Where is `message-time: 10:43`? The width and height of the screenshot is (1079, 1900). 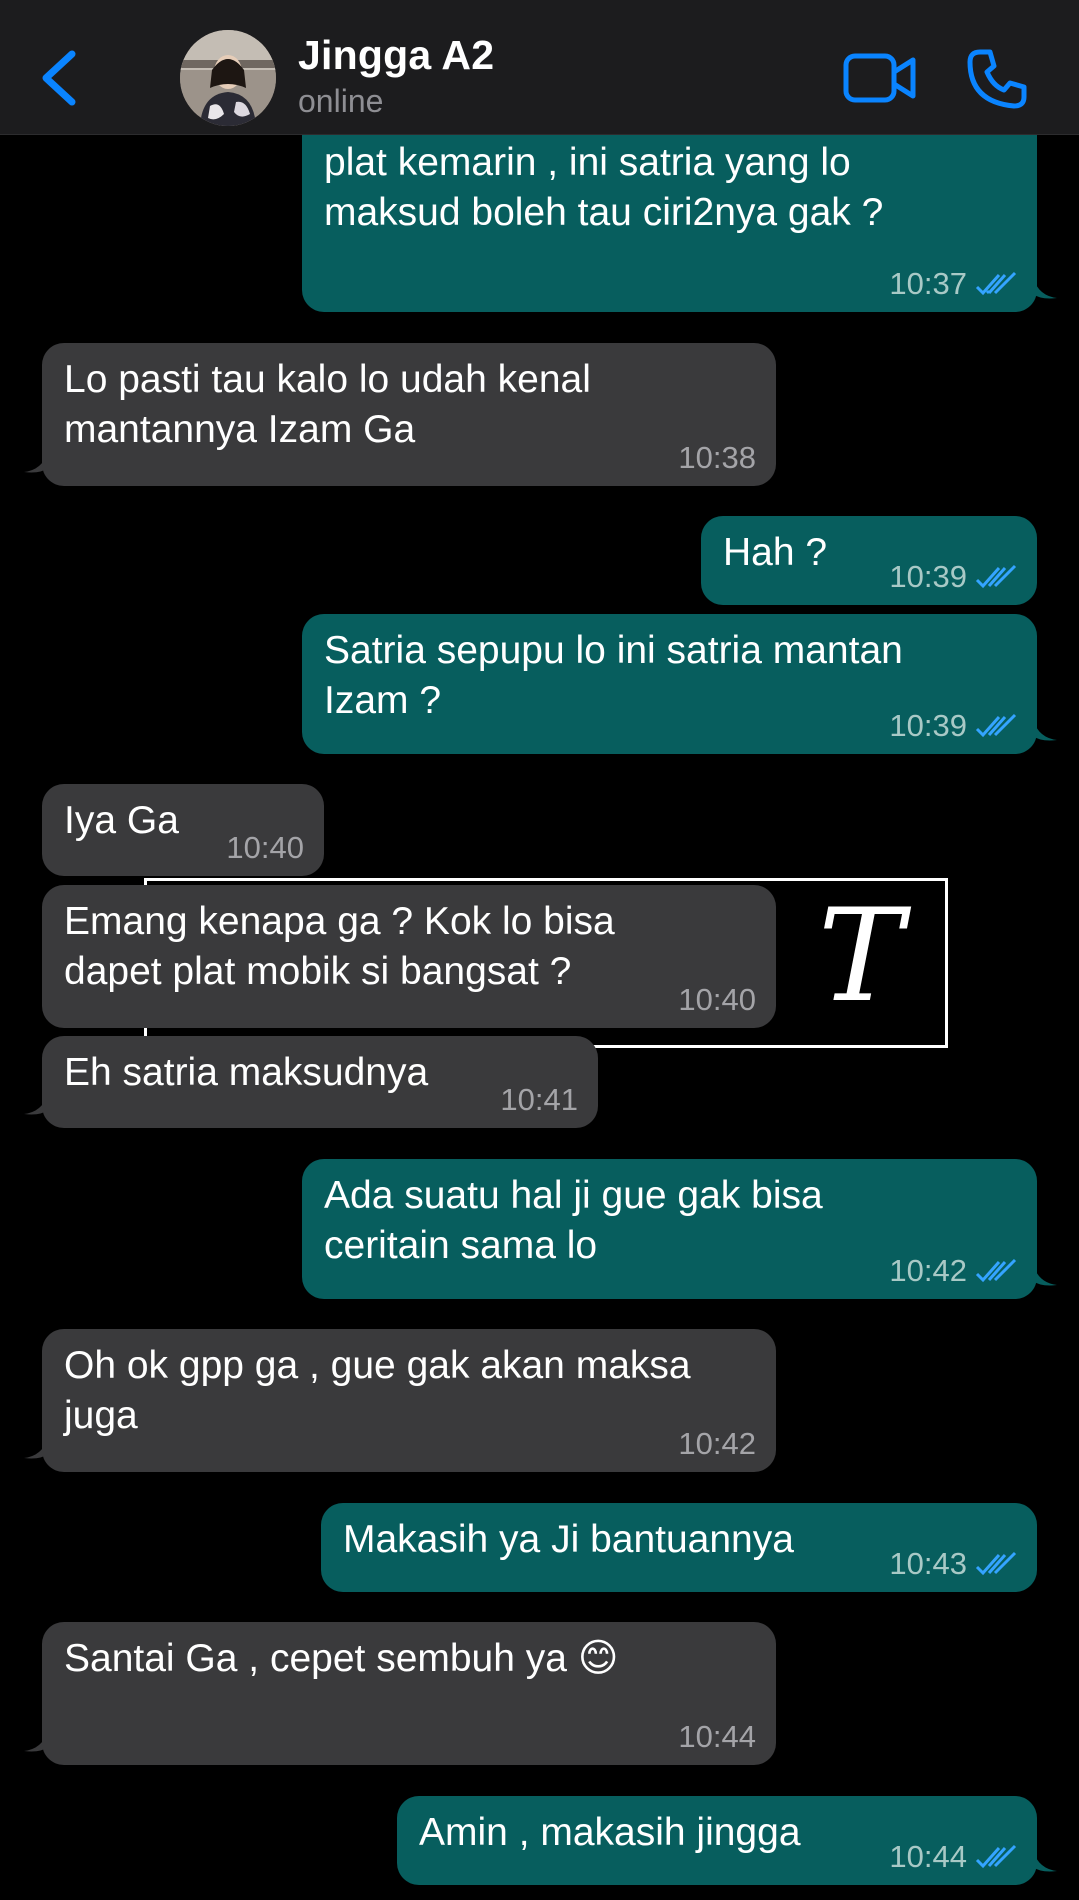 message-time: 10:43 is located at coordinates (928, 1563).